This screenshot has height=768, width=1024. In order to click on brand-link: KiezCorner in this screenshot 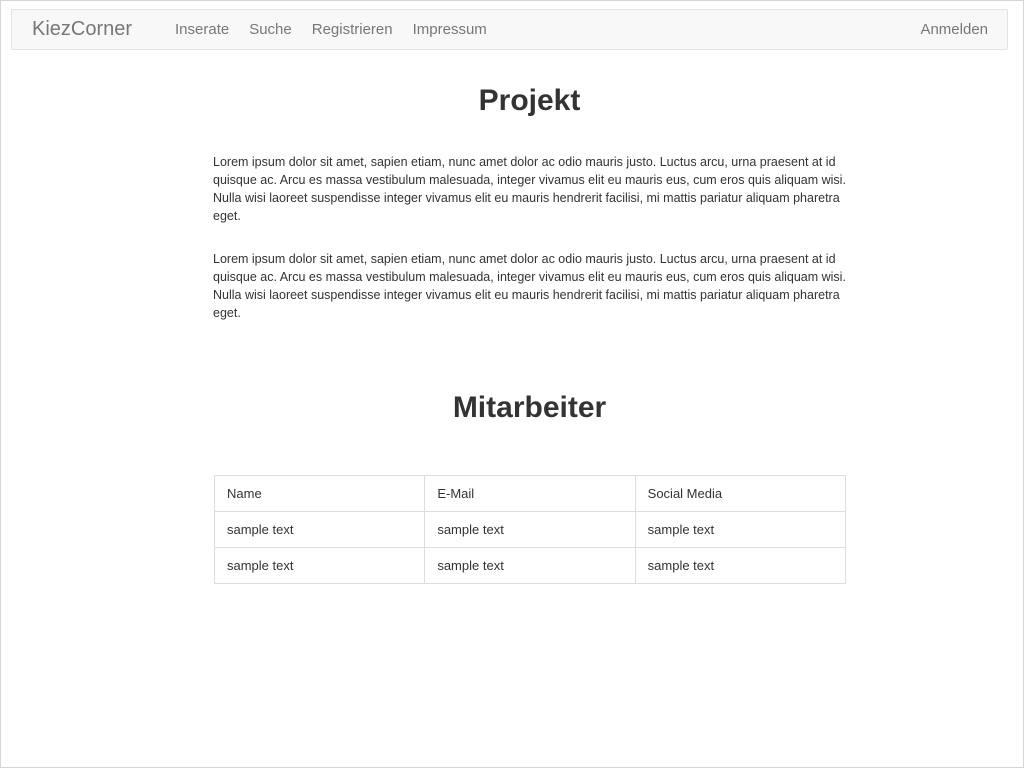, I will do `click(82, 29)`.